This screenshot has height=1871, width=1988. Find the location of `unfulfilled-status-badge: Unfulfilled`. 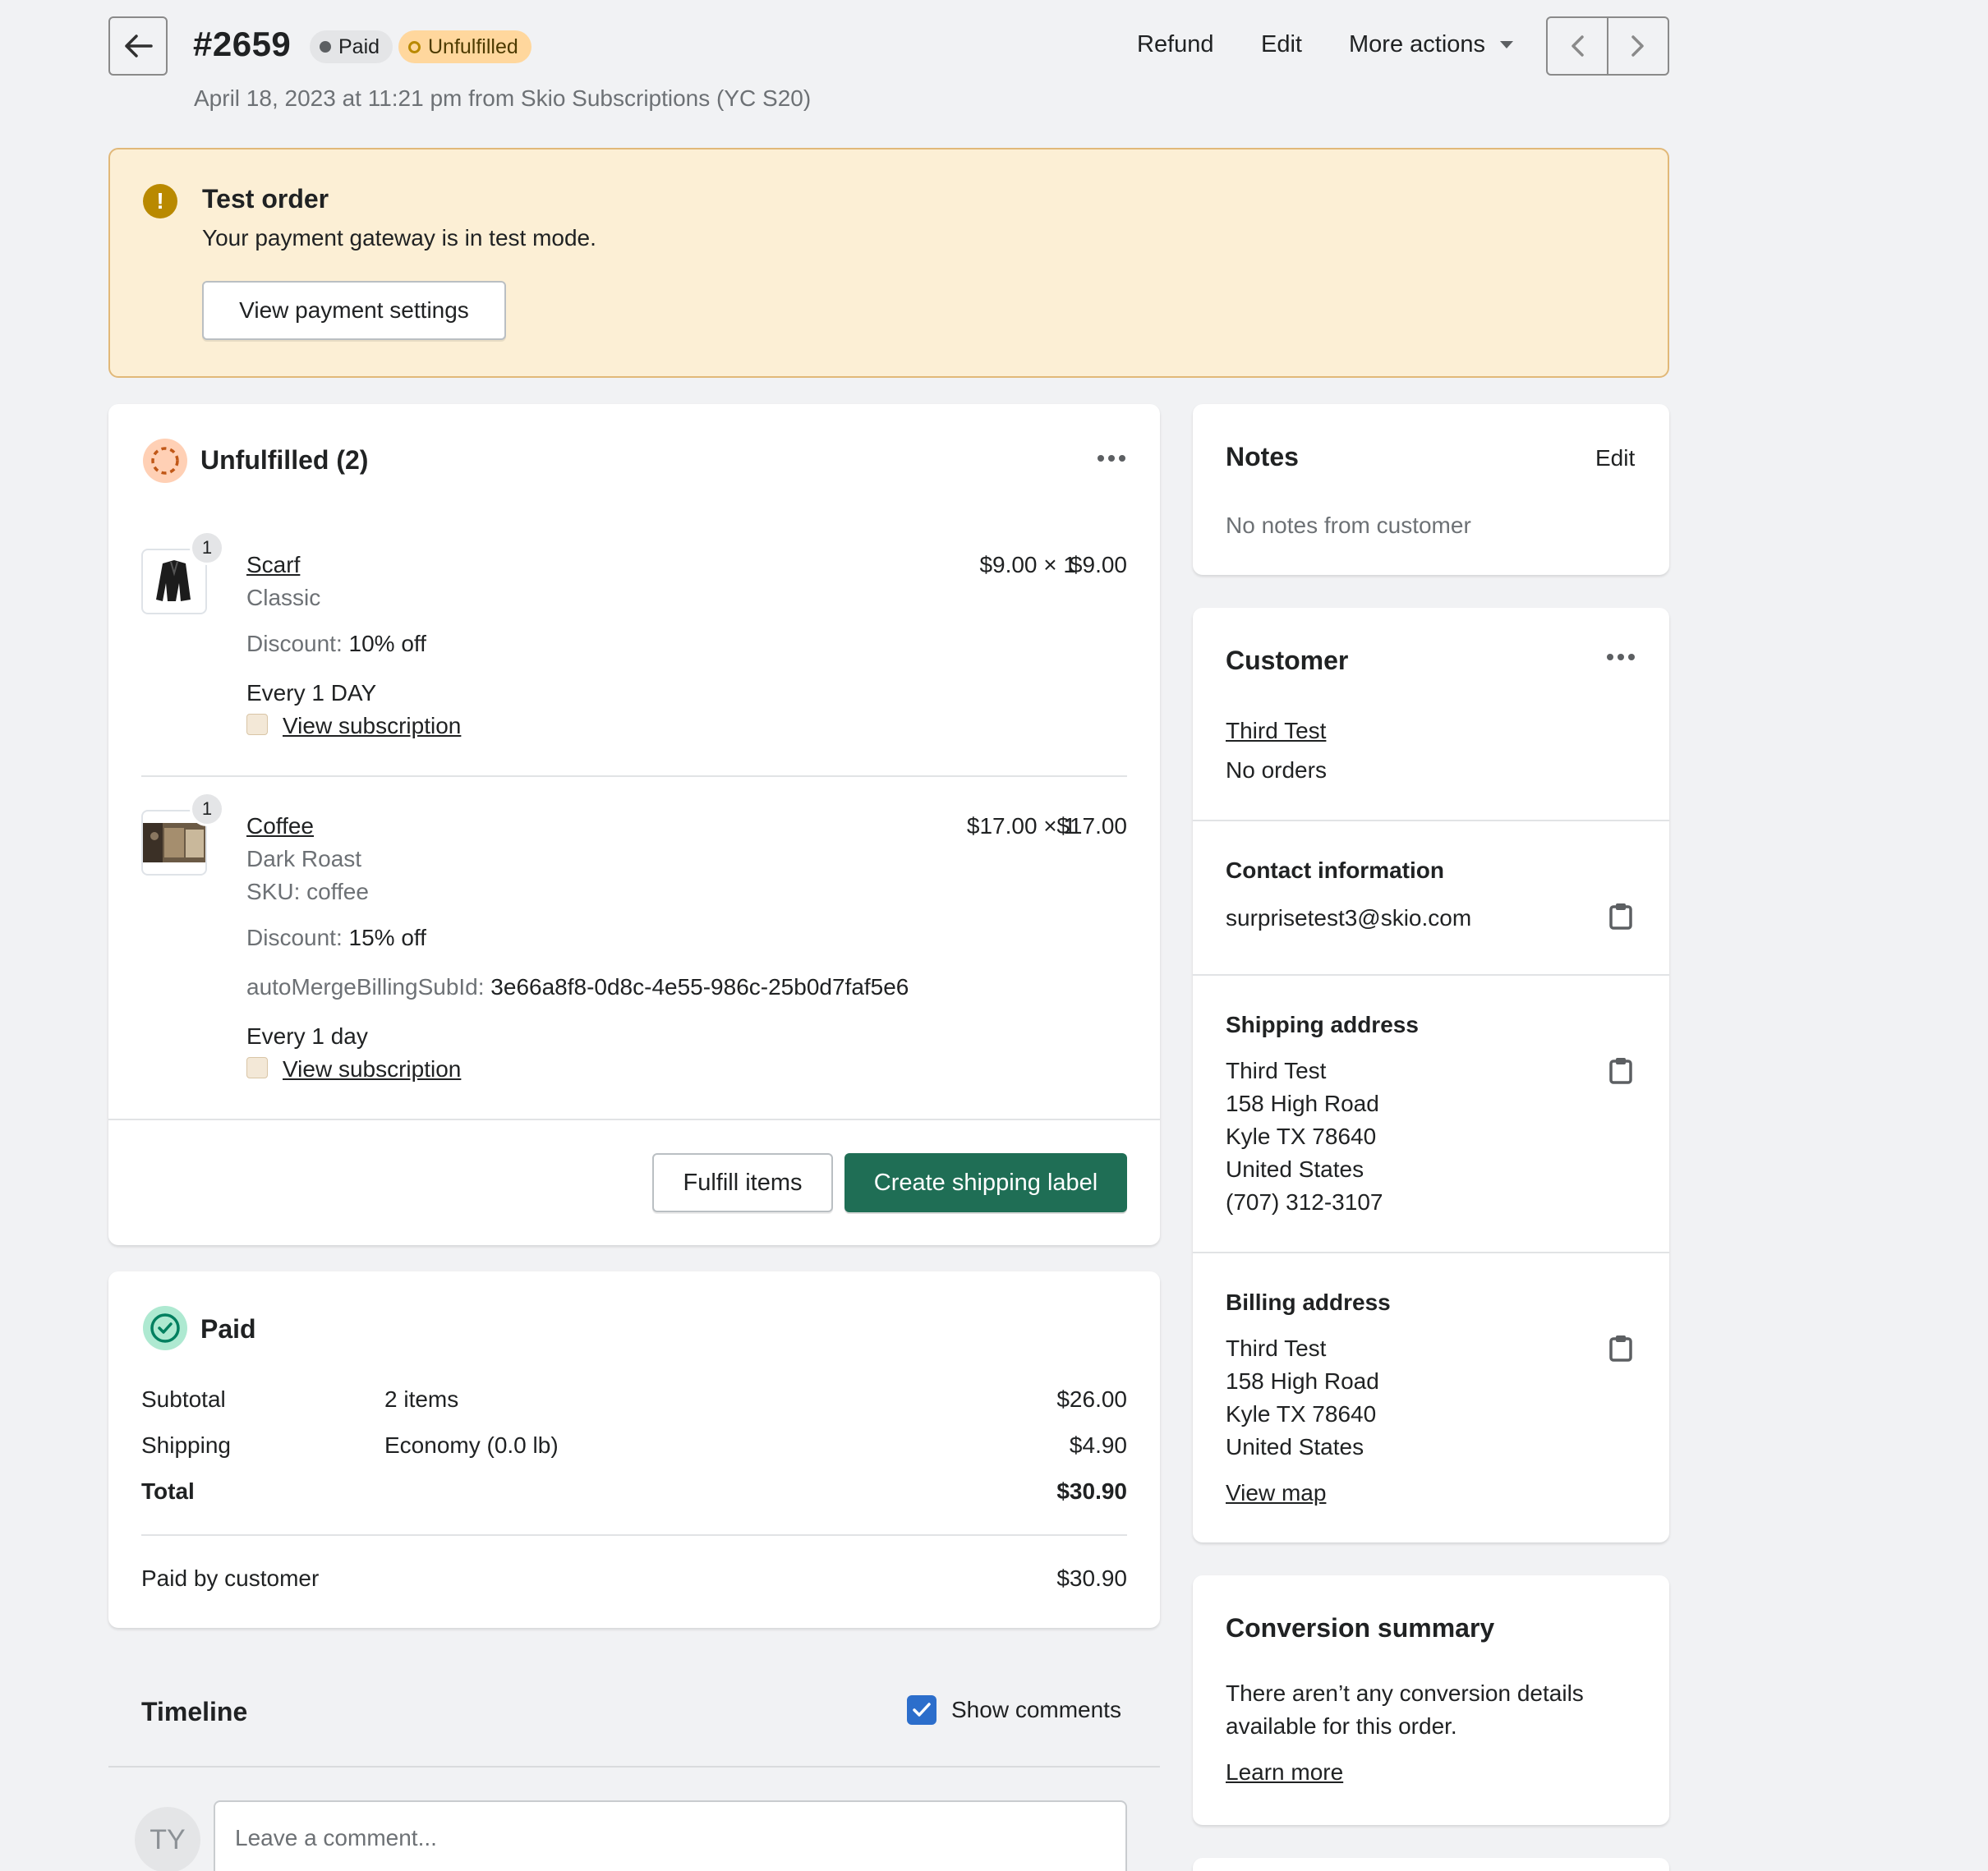

unfulfilled-status-badge: Unfulfilled is located at coordinates (465, 46).